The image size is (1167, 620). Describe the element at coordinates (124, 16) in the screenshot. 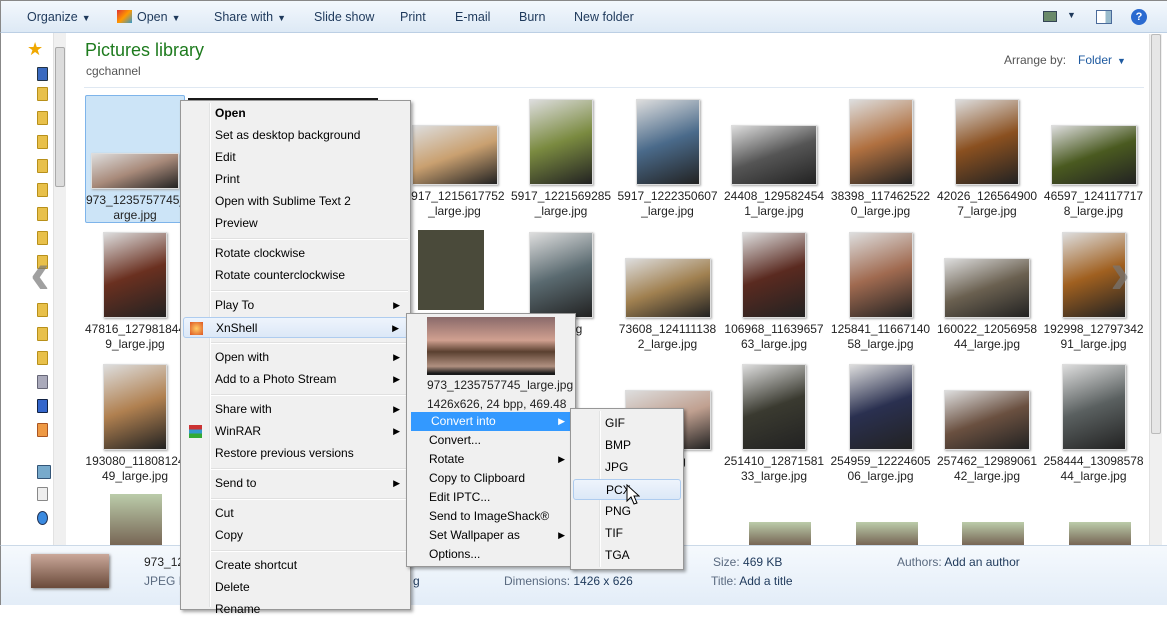

I see `open-icon` at that location.